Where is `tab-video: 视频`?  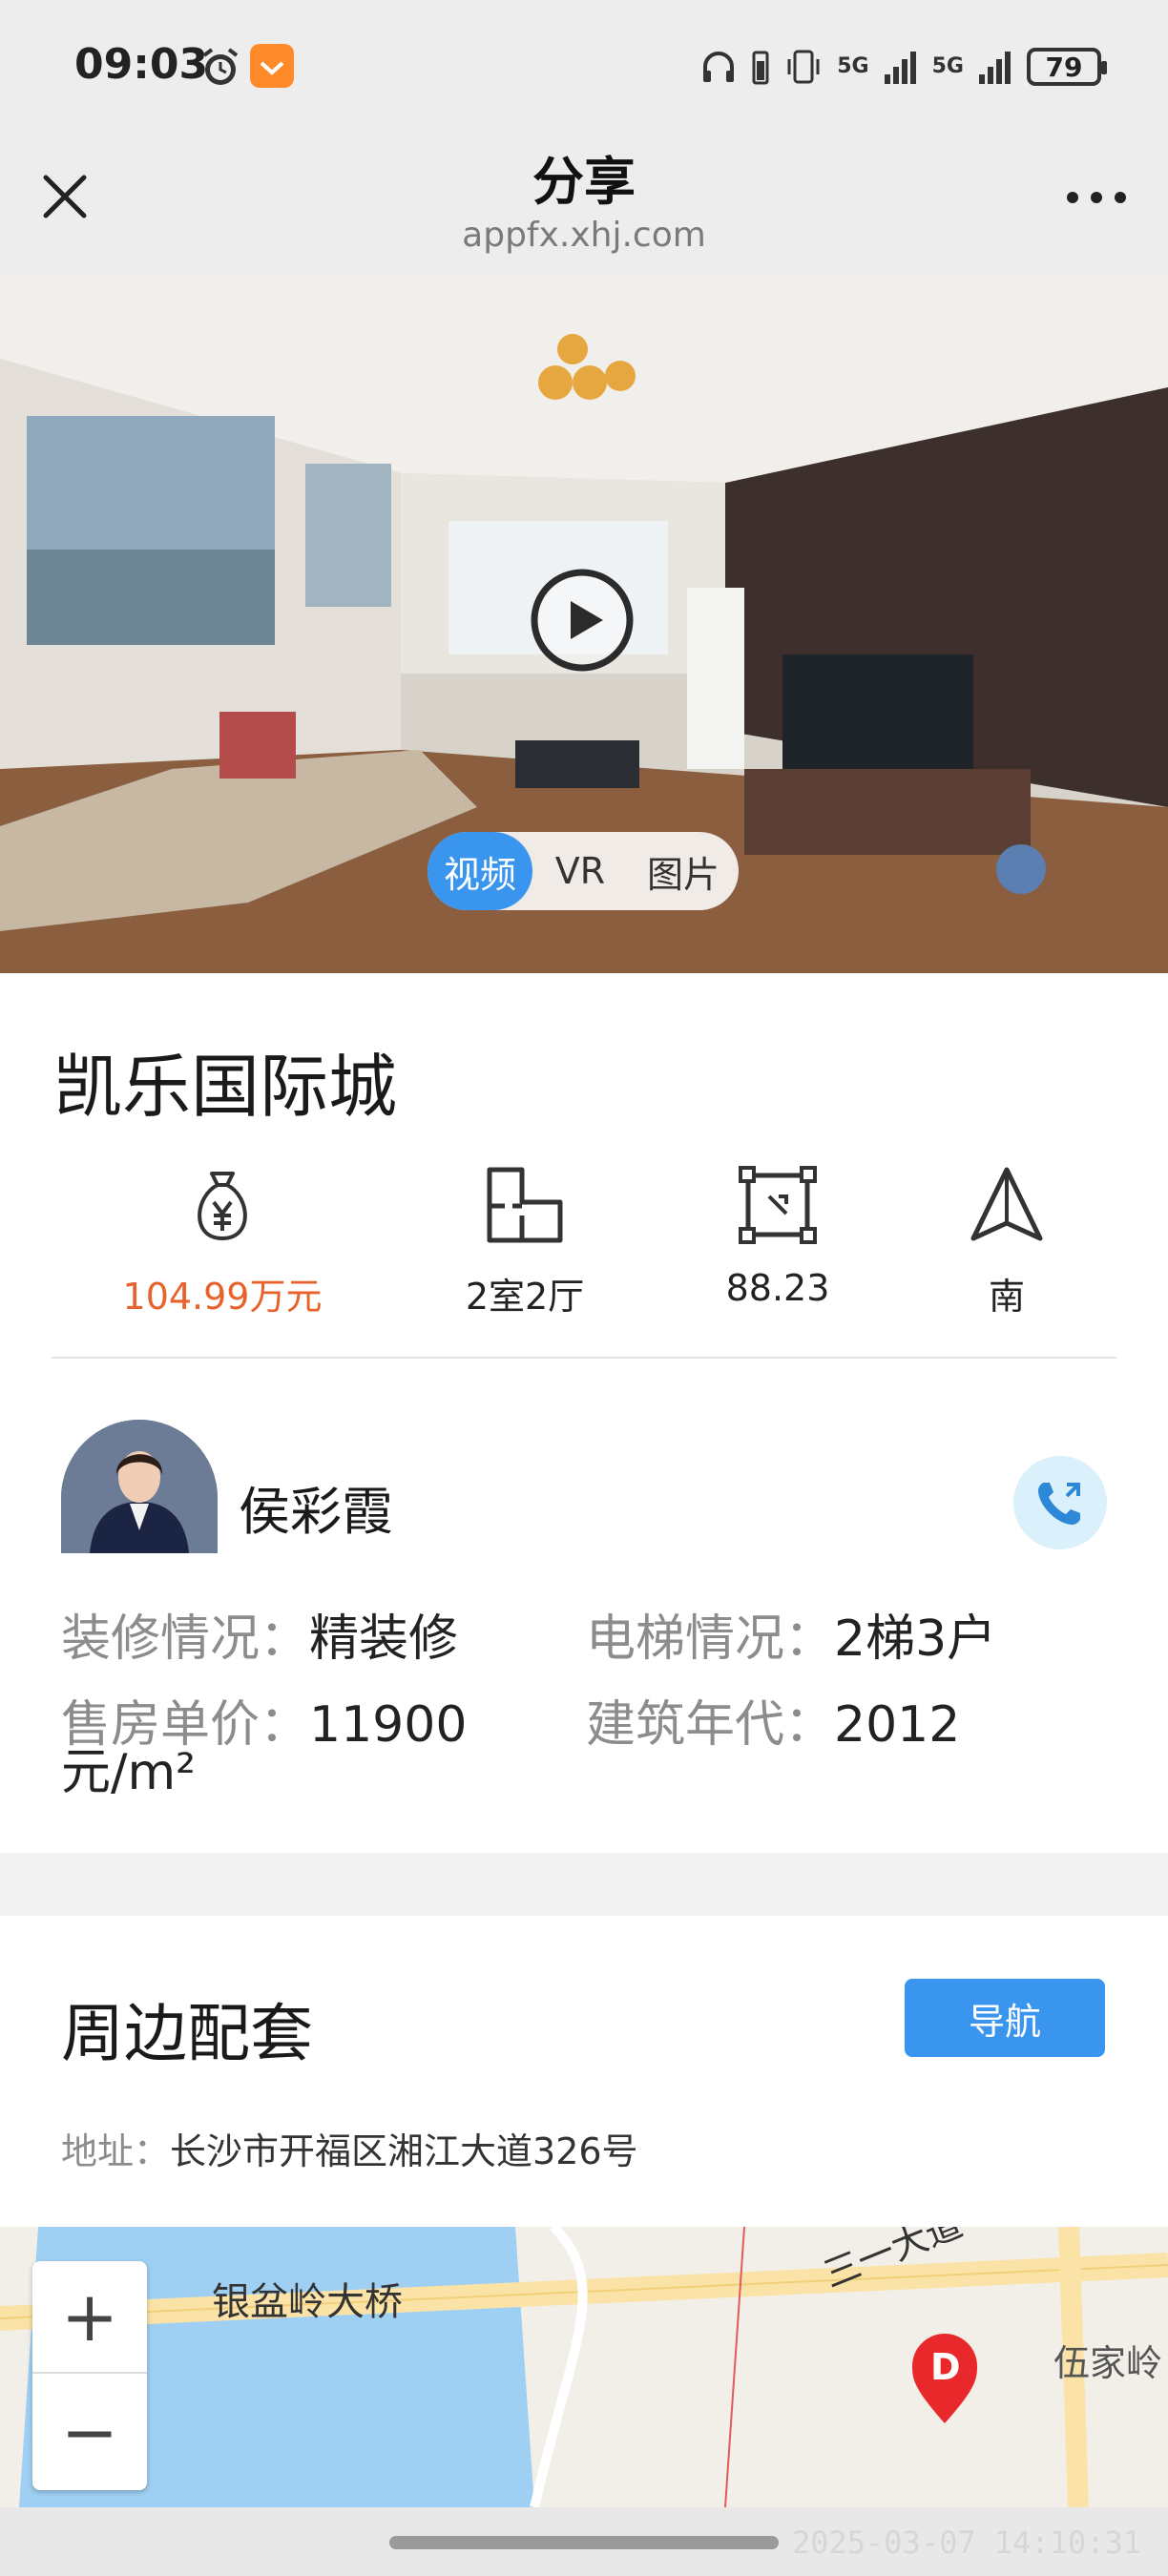 tab-video: 视频 is located at coordinates (480, 871).